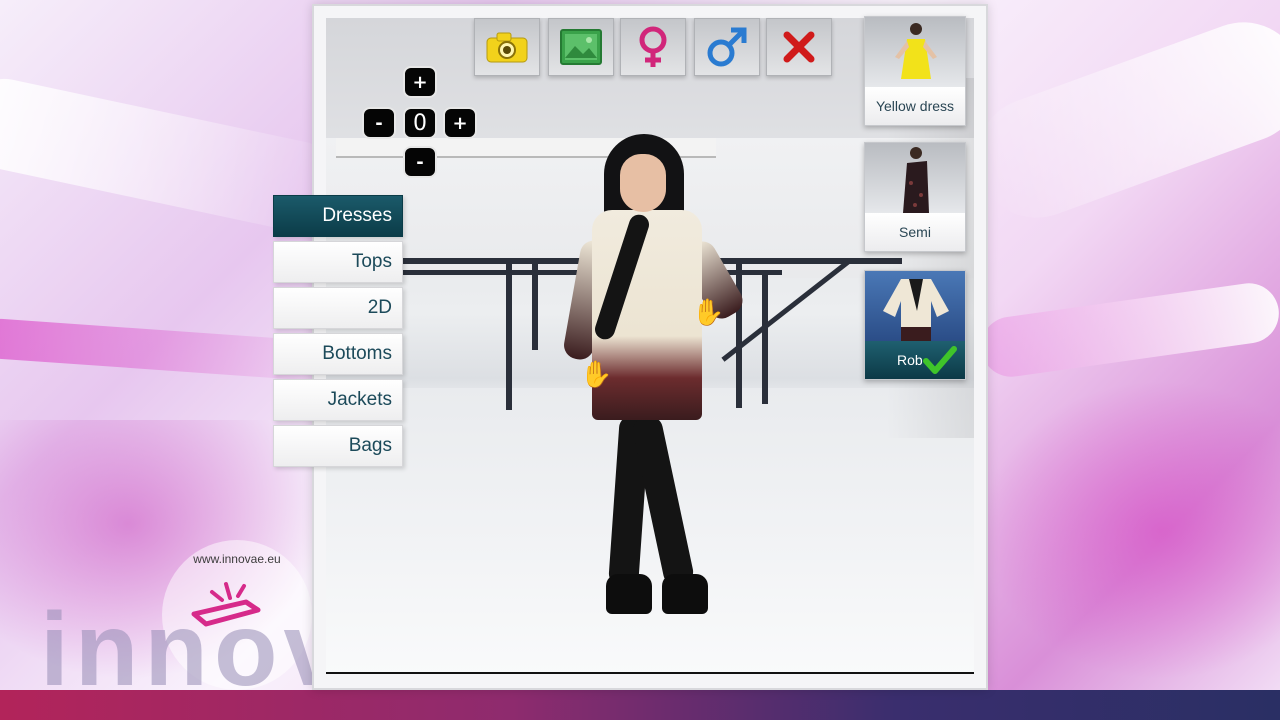 The width and height of the screenshot is (1280, 720). I want to click on hand-cursor-right-icon: ✋, so click(708, 313).